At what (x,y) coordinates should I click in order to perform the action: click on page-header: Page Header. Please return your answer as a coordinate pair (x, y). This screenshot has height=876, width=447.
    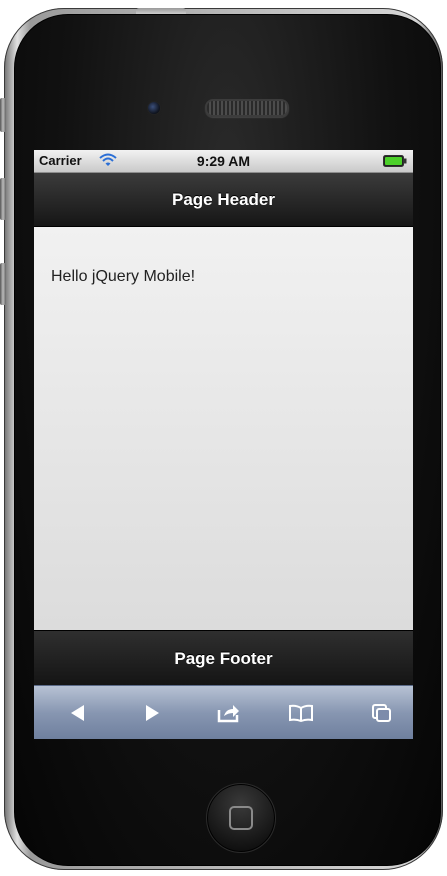
    Looking at the image, I should click on (223, 200).